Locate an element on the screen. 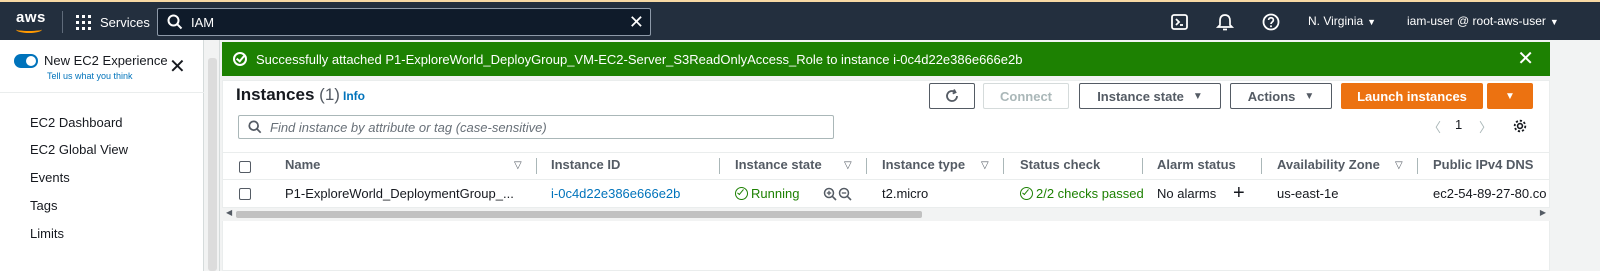  current-page: 1 is located at coordinates (1458, 124).